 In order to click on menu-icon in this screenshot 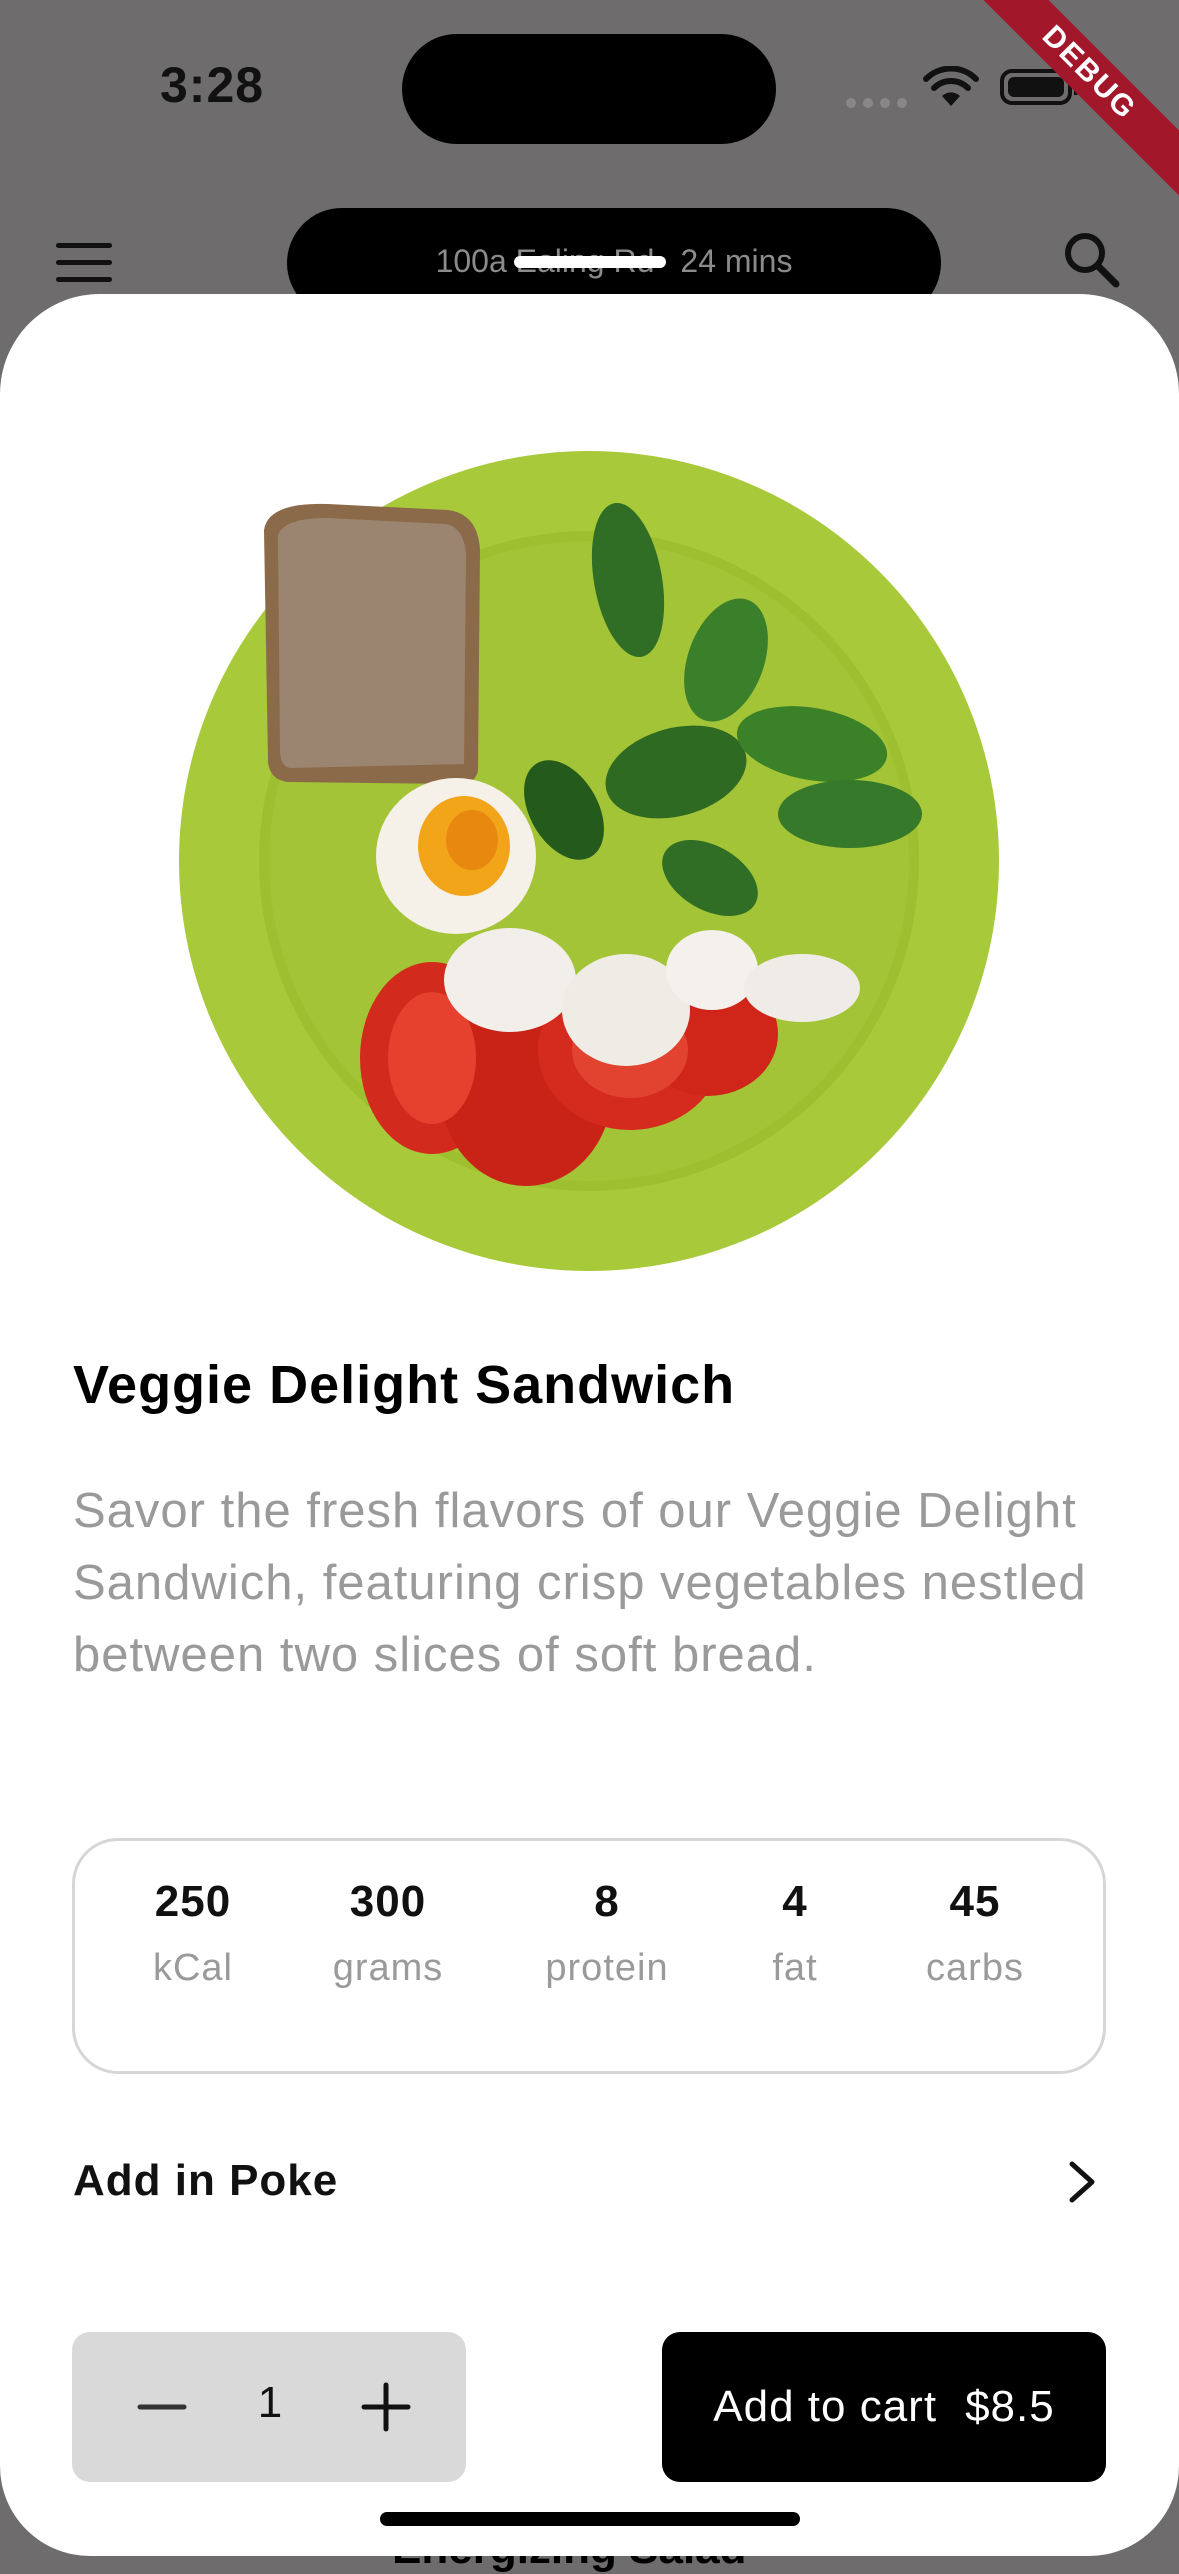, I will do `click(84, 263)`.